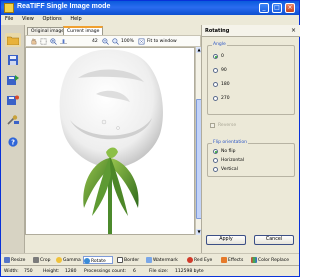 This screenshot has width=320, height=277. I want to click on angle-legend: Angle, so click(219, 44).